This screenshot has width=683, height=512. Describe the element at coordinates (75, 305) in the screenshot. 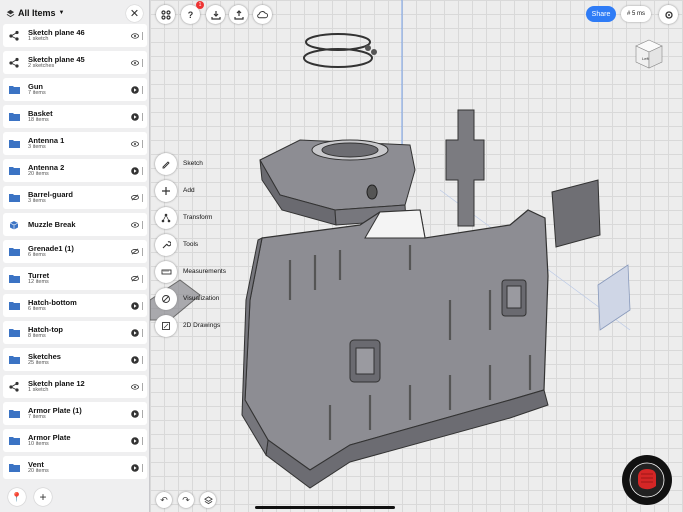

I see `sidebar-item: Hatch-bottom 6 items` at that location.